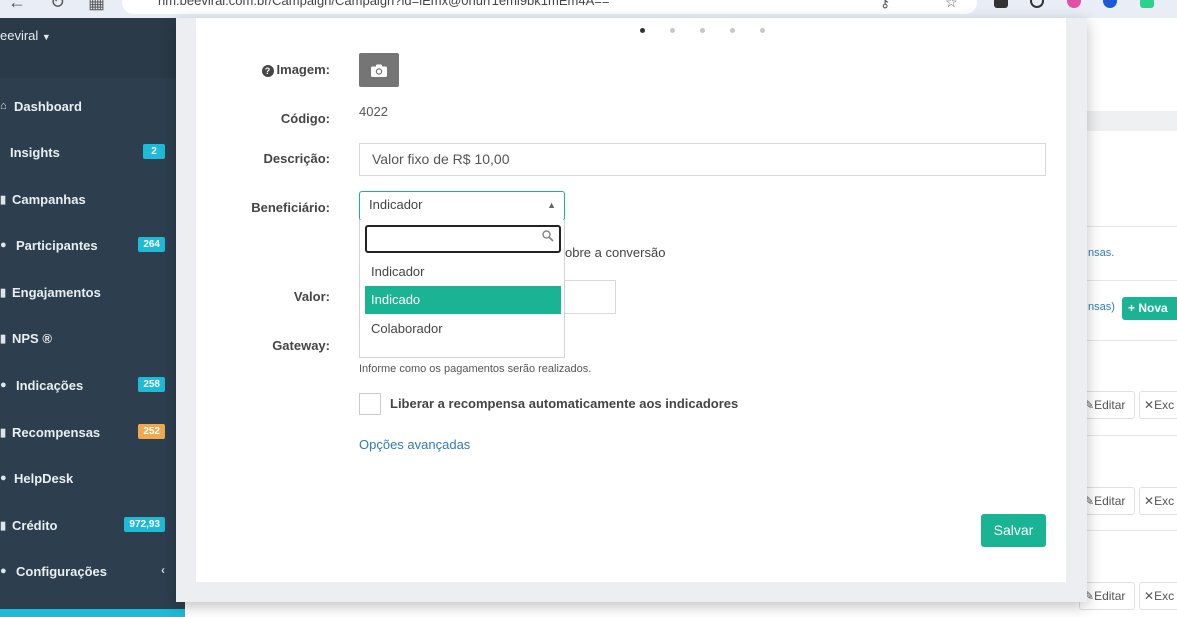  What do you see at coordinates (50, 385) in the screenshot?
I see `sidebar-item-label: Indicações` at bounding box center [50, 385].